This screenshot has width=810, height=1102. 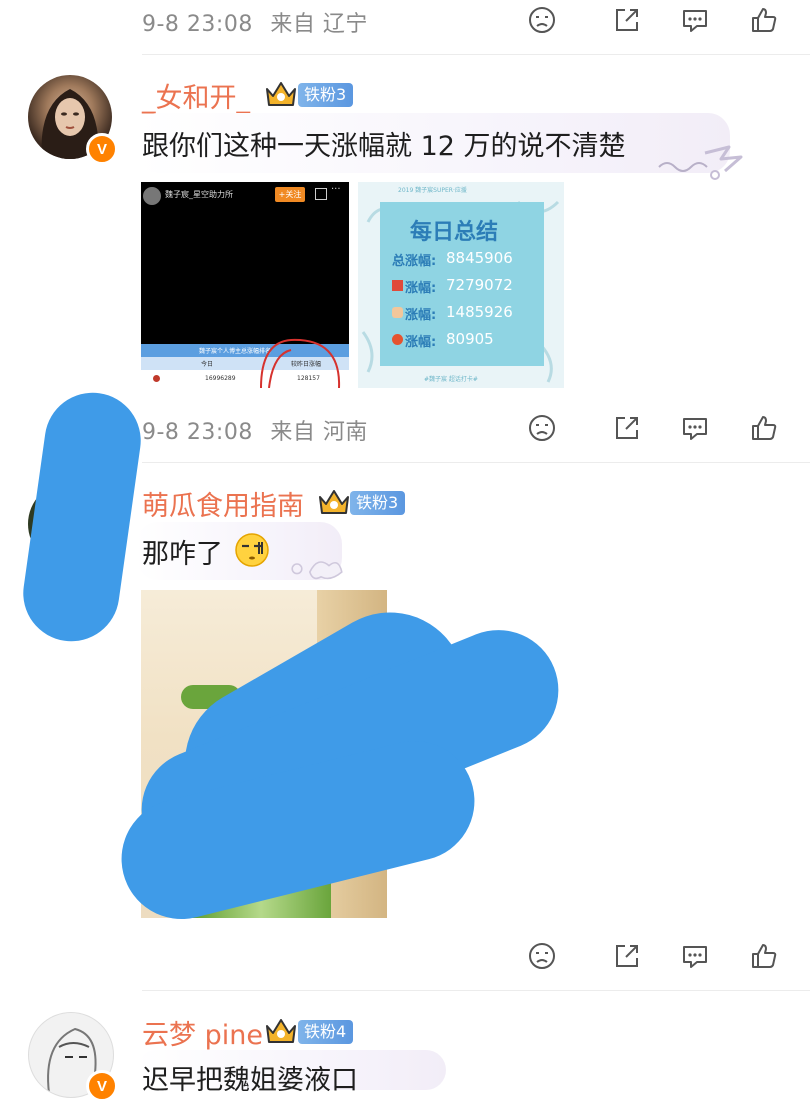 What do you see at coordinates (454, 232) in the screenshot?
I see `summary-title: 每日总结` at bounding box center [454, 232].